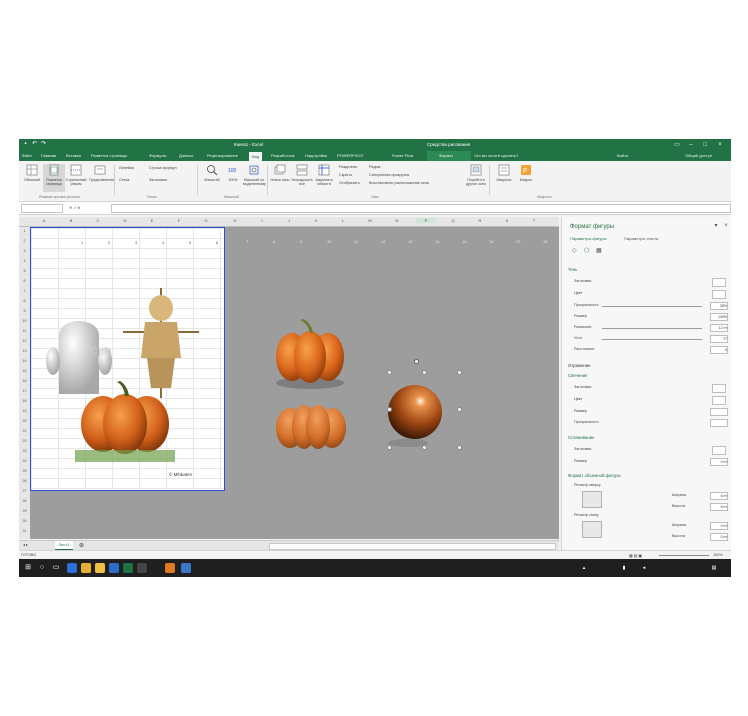  What do you see at coordinates (100, 568) in the screenshot?
I see `file-explorer-icon` at bounding box center [100, 568].